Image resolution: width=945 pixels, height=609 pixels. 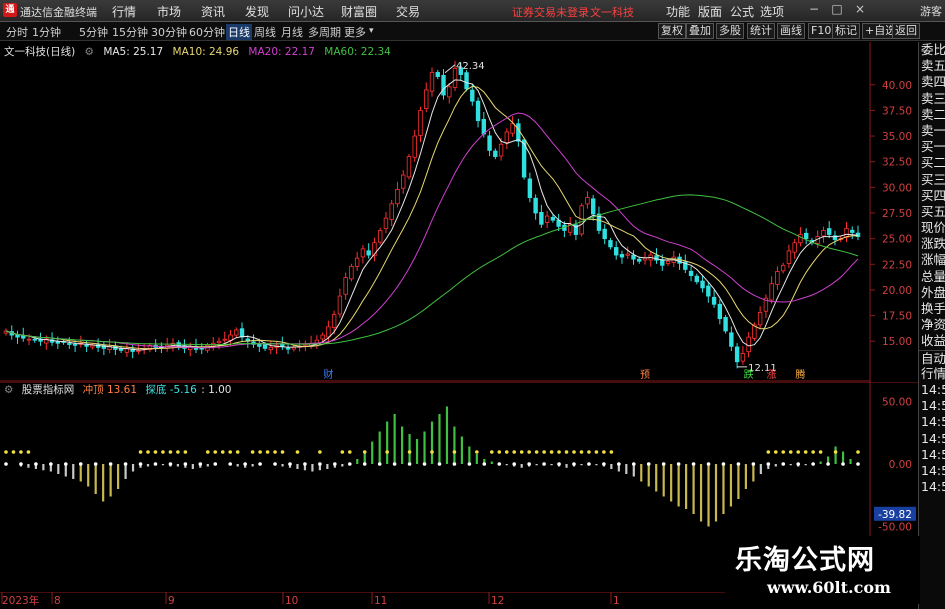 I want to click on quote-panel-item: 行情, so click(x=932, y=374).